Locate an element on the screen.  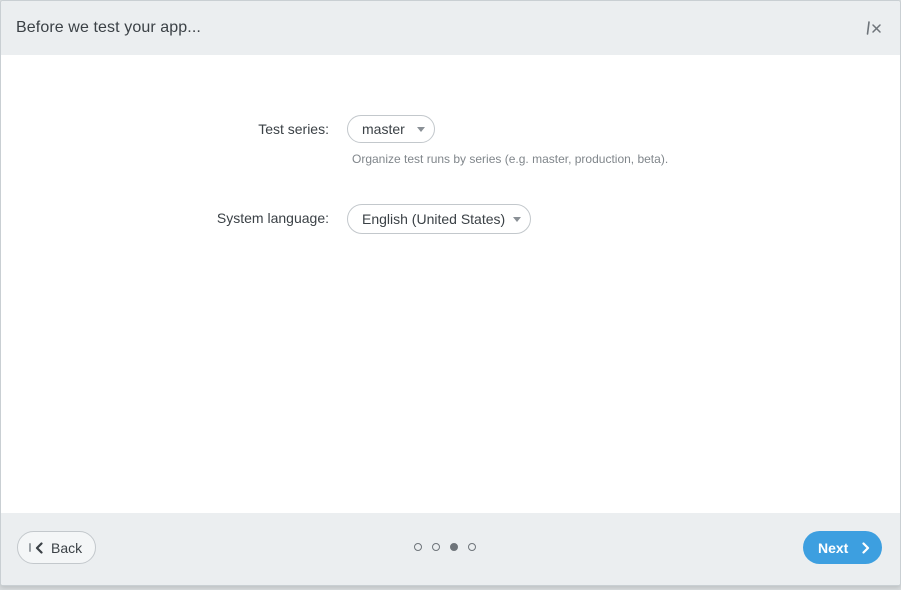
chevron-right-icon is located at coordinates (866, 547).